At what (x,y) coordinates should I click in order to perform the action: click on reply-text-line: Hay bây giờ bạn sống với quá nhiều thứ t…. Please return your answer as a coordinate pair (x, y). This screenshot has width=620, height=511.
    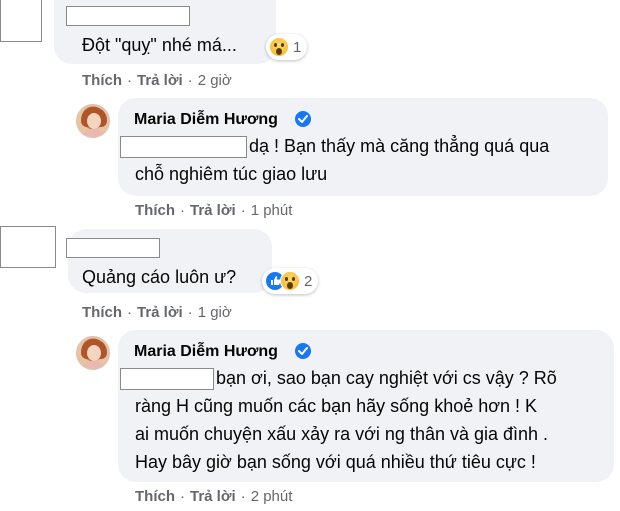
    Looking at the image, I should click on (335, 462).